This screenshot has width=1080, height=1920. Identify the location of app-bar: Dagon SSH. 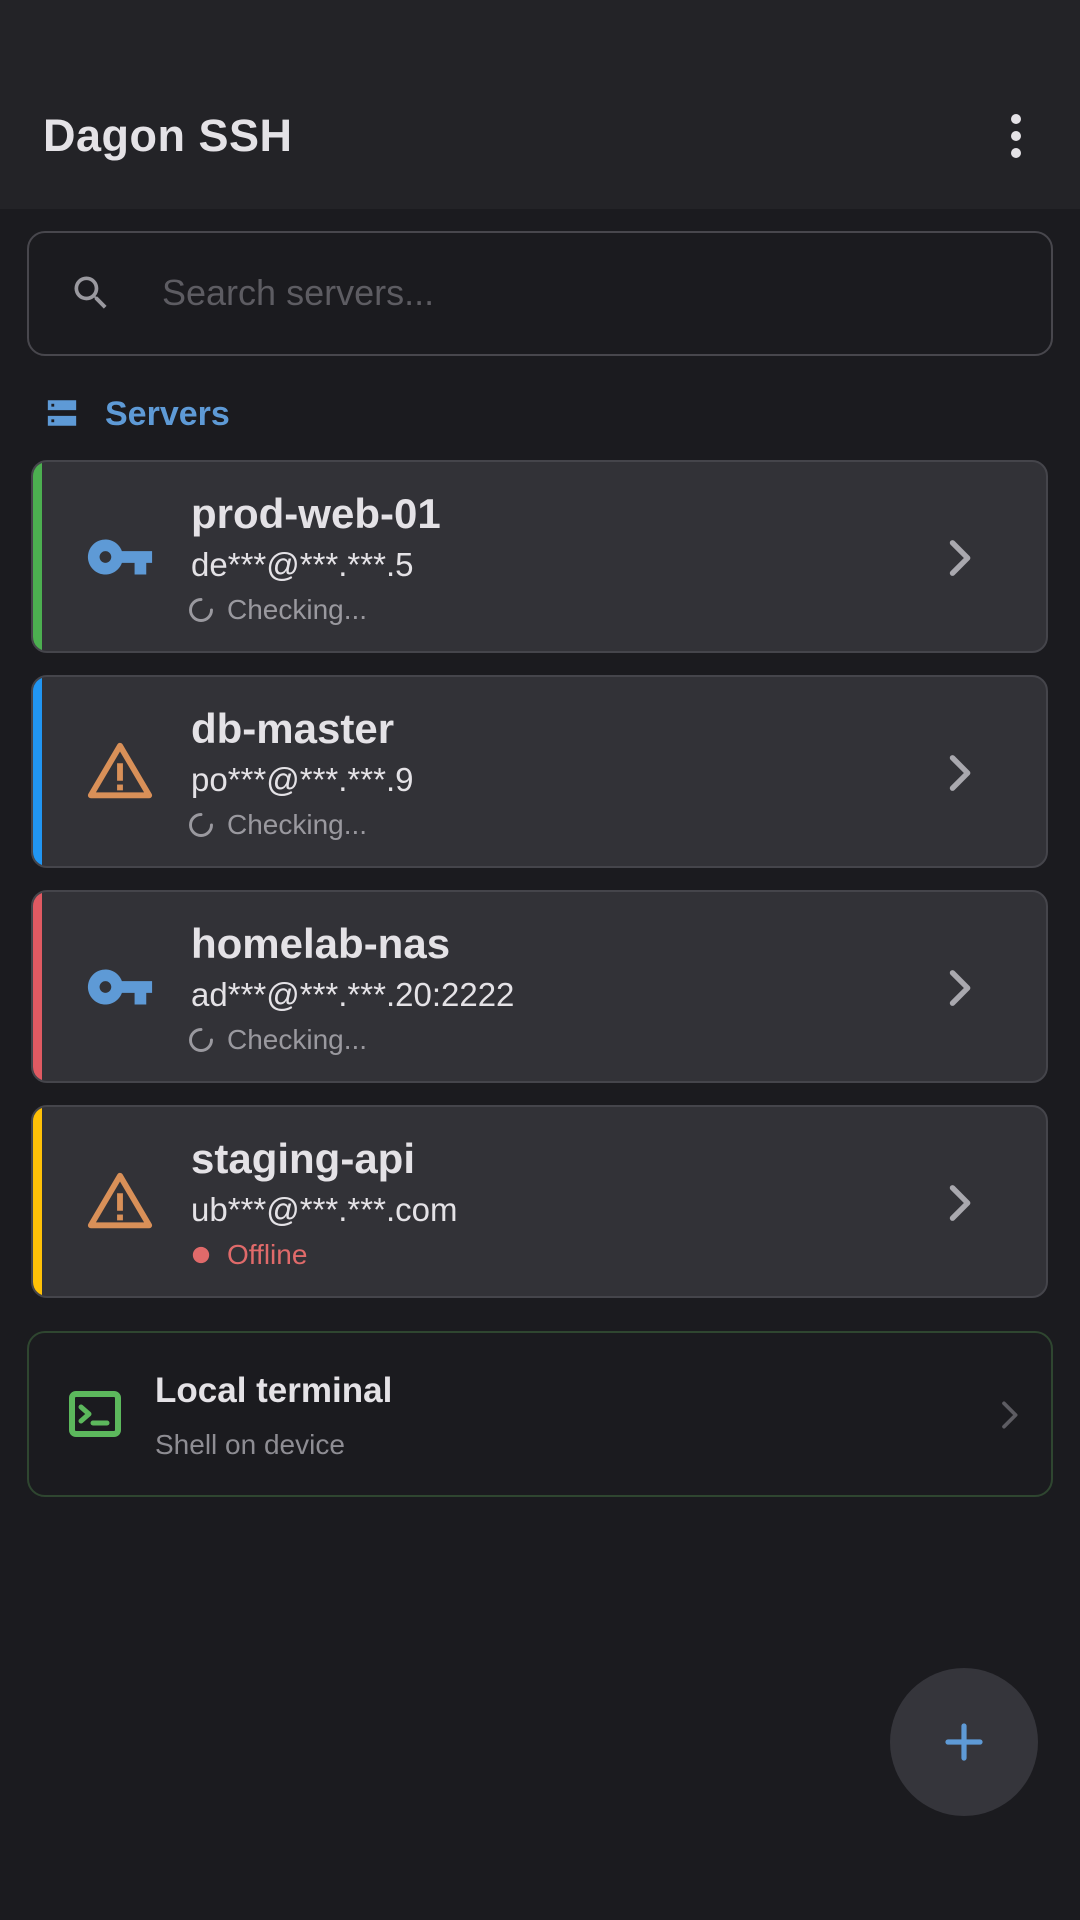
(540, 104).